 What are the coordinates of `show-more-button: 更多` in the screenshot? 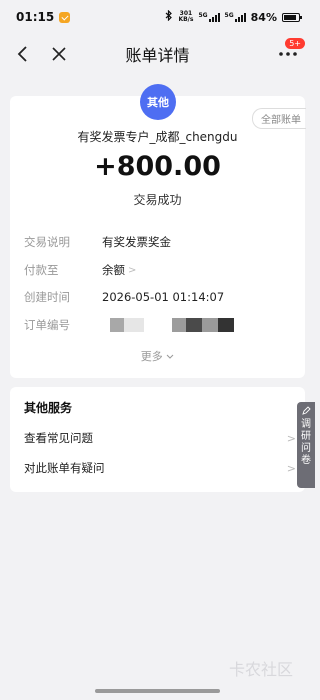 It's located at (157, 356).